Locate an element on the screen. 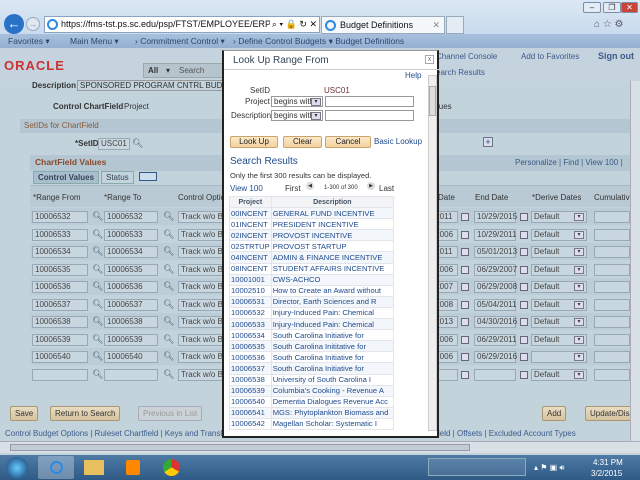 The height and width of the screenshot is (480, 640). taskbar-ie-icon is located at coordinates (56, 467).